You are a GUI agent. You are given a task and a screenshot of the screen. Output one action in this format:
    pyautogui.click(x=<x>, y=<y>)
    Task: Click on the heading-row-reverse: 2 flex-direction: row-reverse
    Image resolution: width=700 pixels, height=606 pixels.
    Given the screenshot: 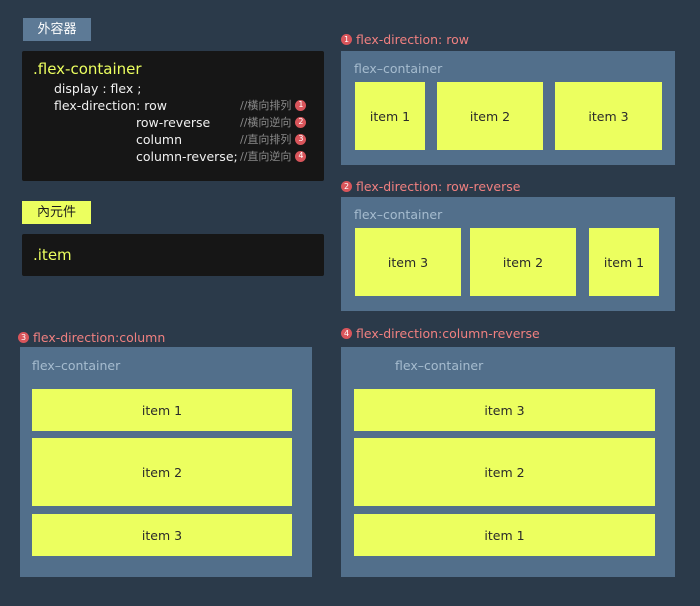 What is the action you would take?
    pyautogui.click(x=430, y=186)
    